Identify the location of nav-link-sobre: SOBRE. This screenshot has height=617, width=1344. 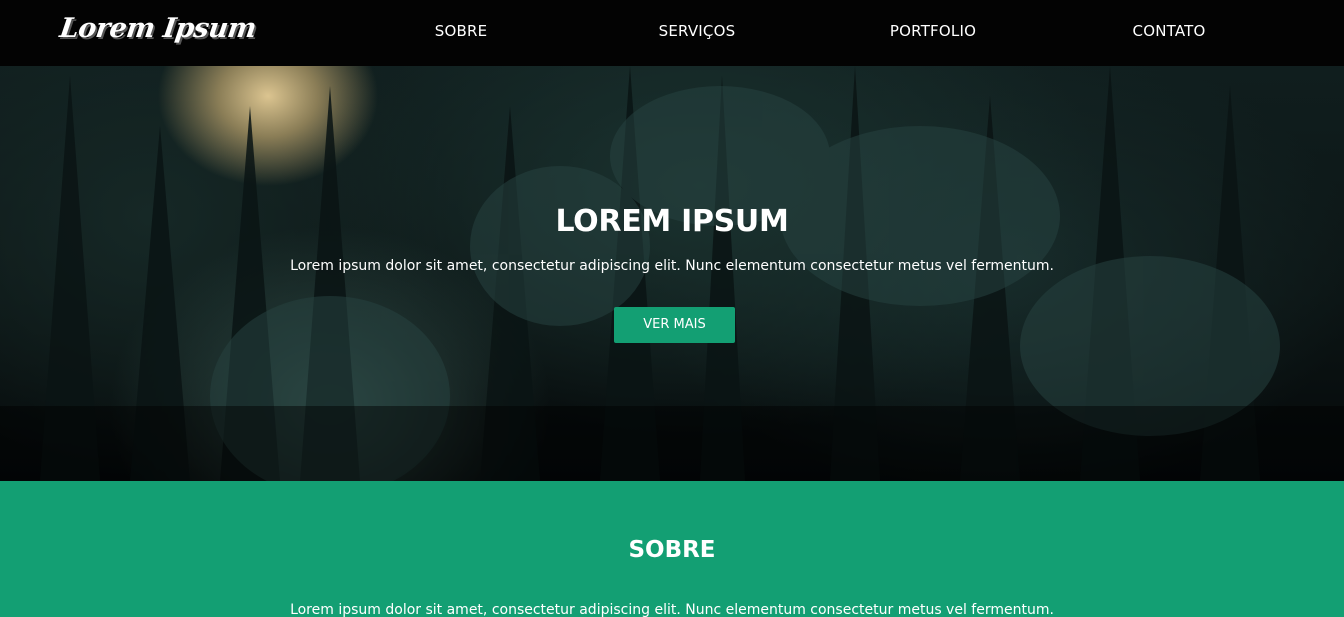
(461, 31).